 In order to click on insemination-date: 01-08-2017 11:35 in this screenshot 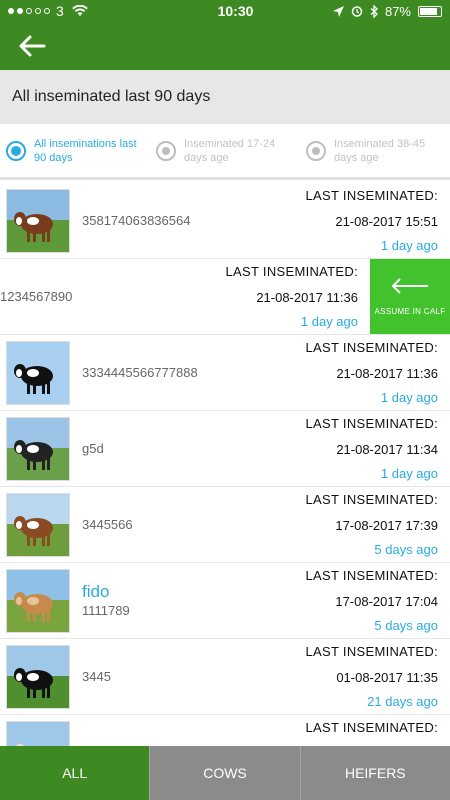, I will do `click(387, 677)`.